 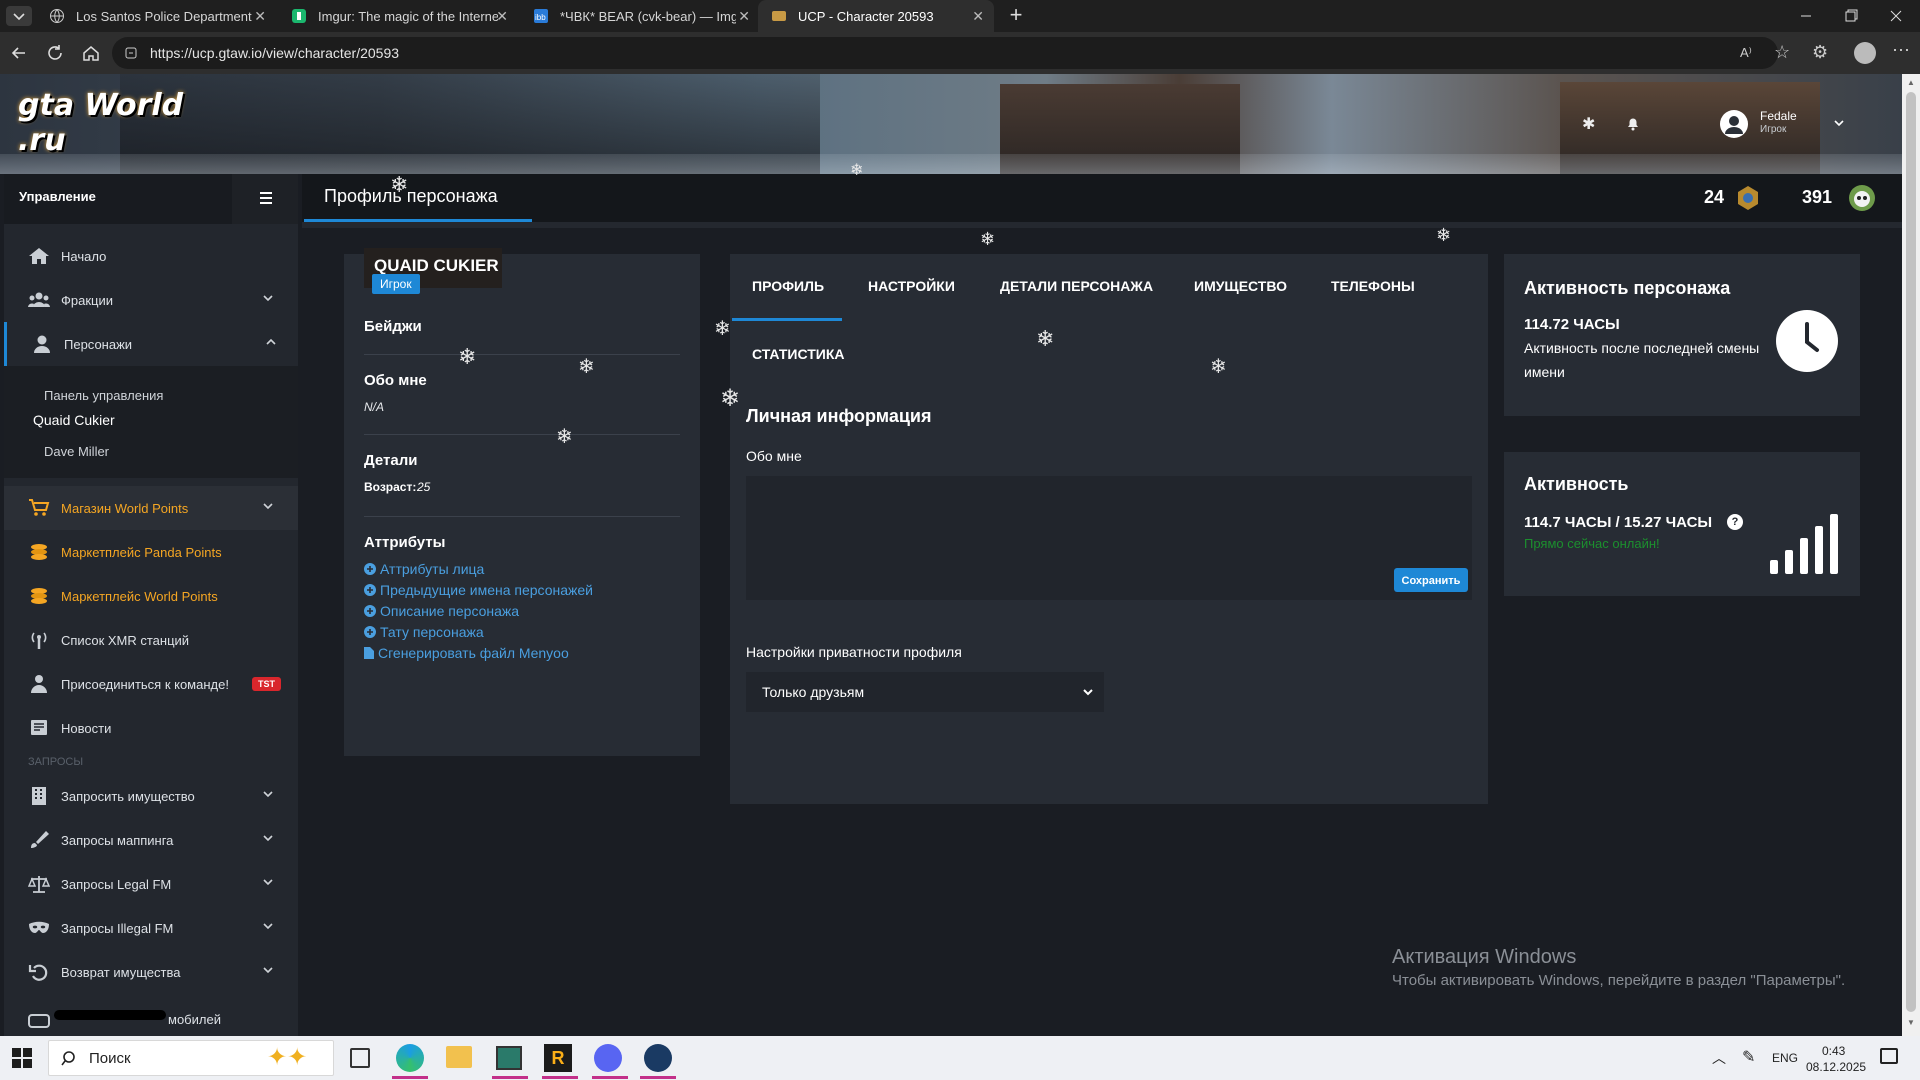 What do you see at coordinates (398, 16) in the screenshot?
I see `tab-imgur: Imgur: The magic of the Internet ✕` at bounding box center [398, 16].